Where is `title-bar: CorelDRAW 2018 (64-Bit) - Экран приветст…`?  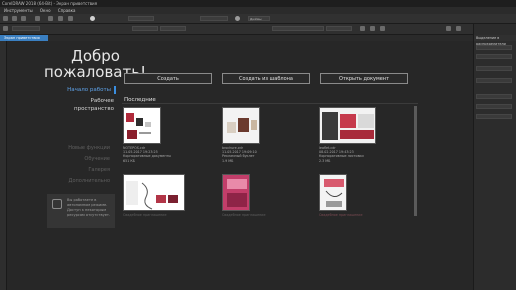
title-bar: CorelDRAW 2018 (64-Bit) - Экран приветст… is located at coordinates (258, 3).